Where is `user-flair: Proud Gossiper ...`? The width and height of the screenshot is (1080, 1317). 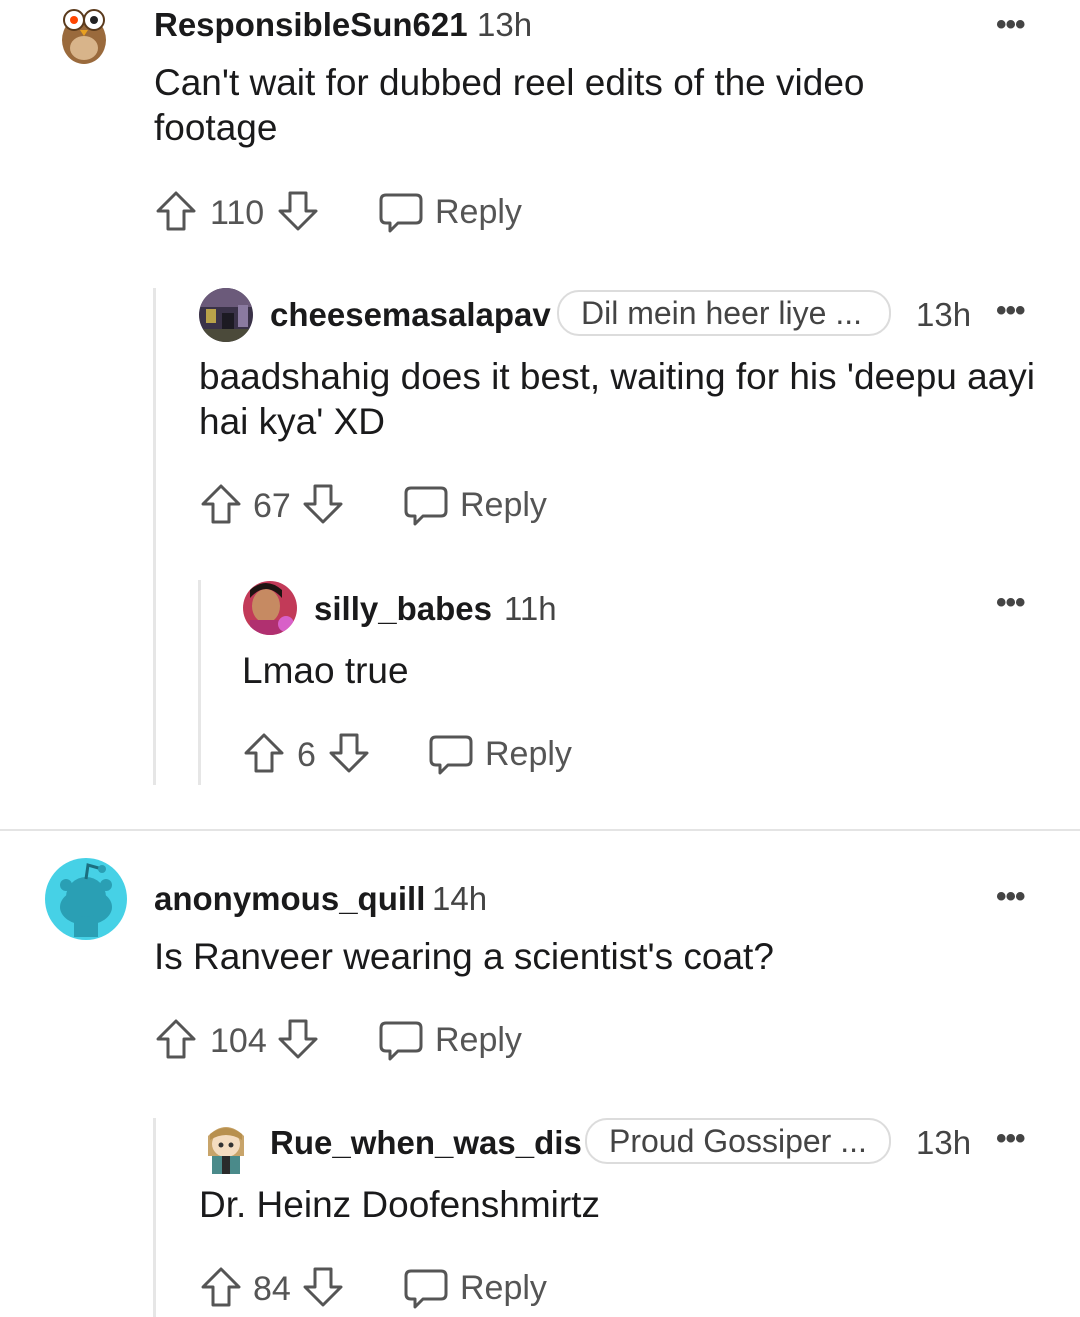 user-flair: Proud Gossiper ... is located at coordinates (738, 1141).